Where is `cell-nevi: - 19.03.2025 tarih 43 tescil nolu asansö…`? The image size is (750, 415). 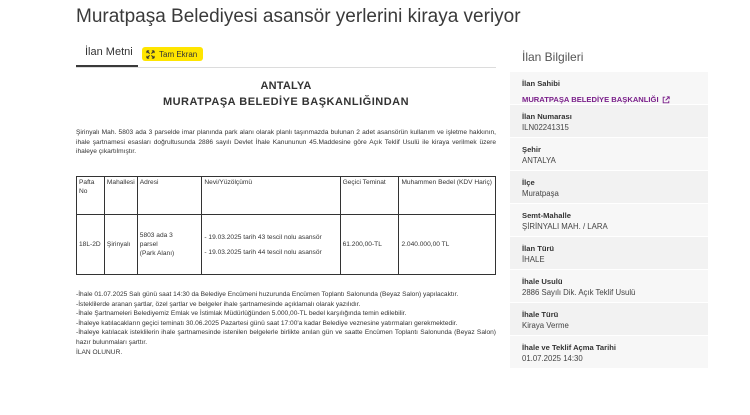 cell-nevi: - 19.03.2025 tarih 43 tescil nolu asansö… is located at coordinates (271, 244).